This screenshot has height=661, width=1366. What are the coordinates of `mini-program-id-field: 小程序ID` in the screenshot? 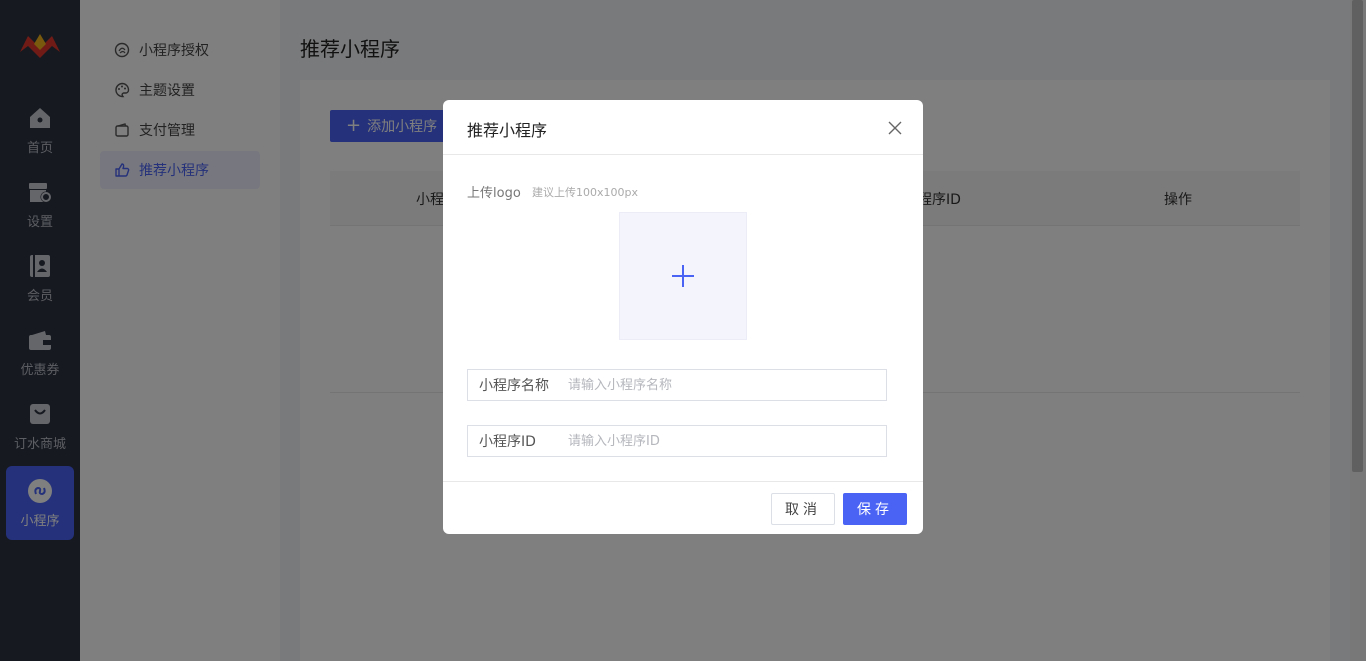 It's located at (677, 441).